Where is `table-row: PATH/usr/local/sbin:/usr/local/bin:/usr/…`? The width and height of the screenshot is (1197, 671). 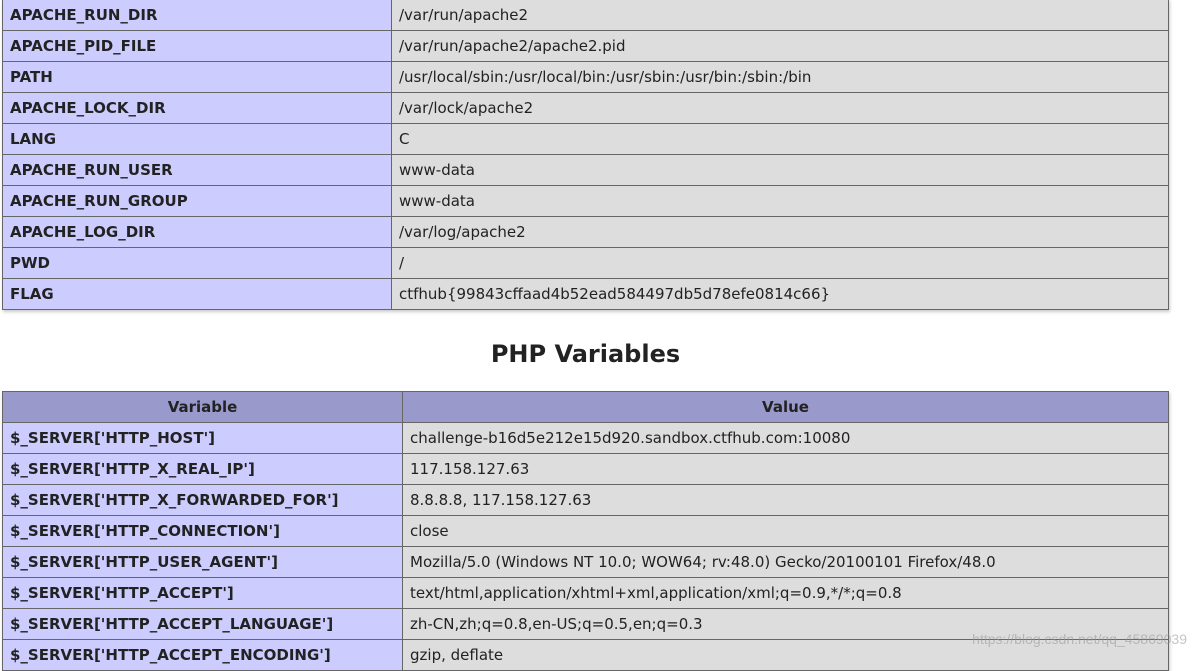 table-row: PATH/usr/local/sbin:/usr/local/bin:/usr/… is located at coordinates (585, 77).